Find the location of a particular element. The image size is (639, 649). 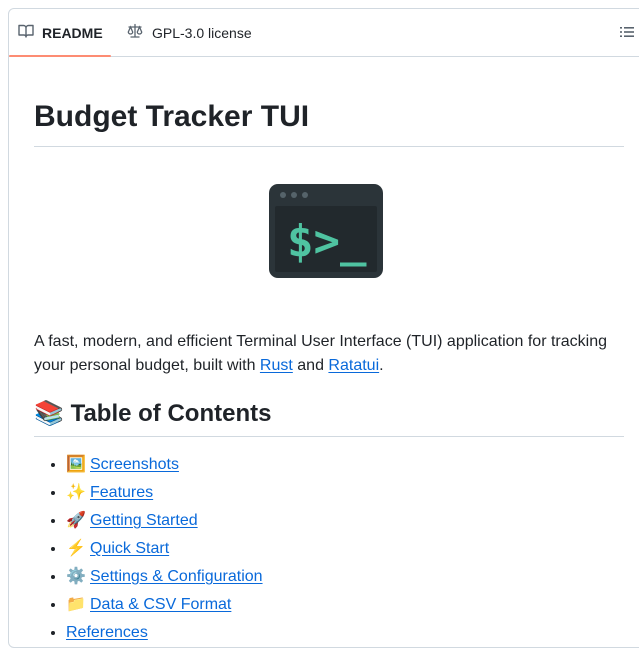

outline-list-button is located at coordinates (628, 33).